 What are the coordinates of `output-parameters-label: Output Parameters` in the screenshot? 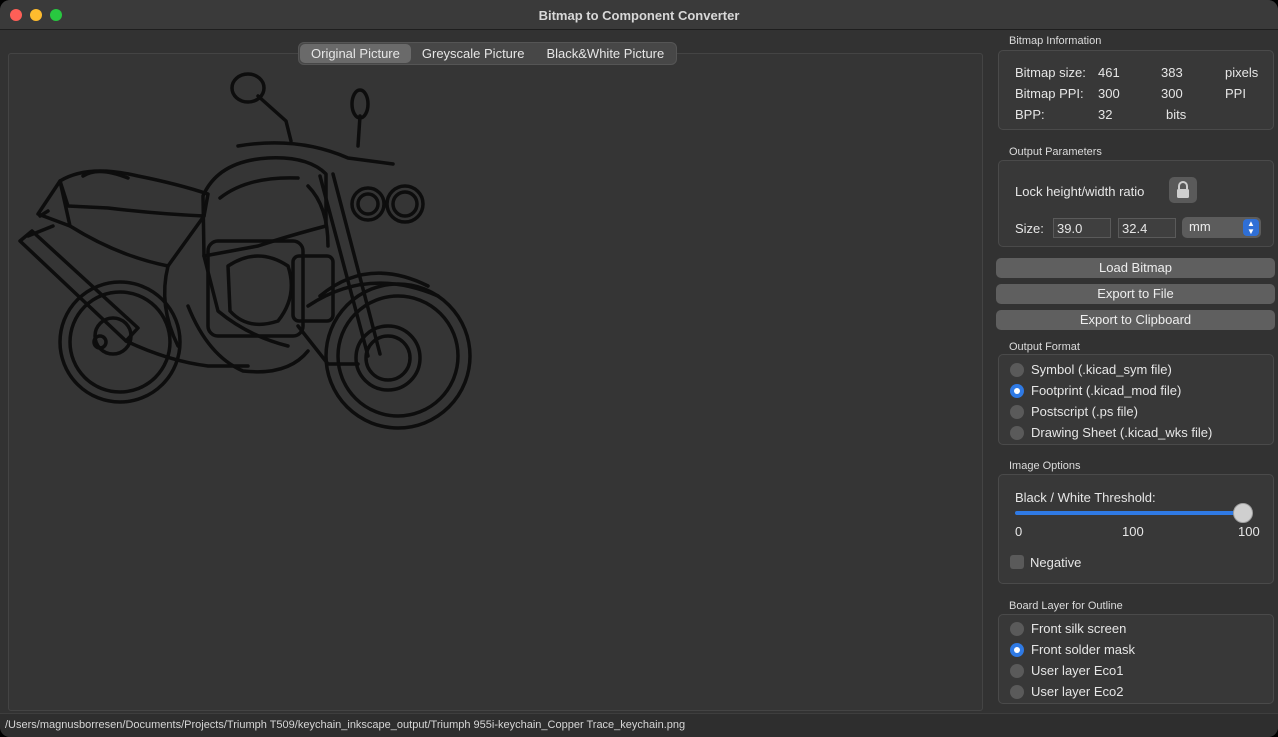 It's located at (1055, 152).